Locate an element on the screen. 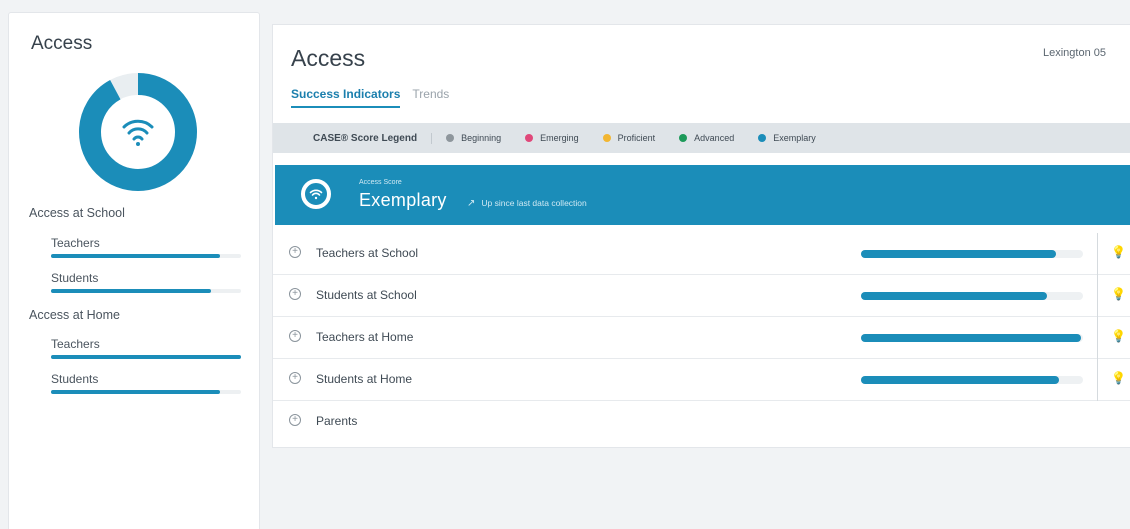  indicator-label: Teachers at School is located at coordinates (367, 253).